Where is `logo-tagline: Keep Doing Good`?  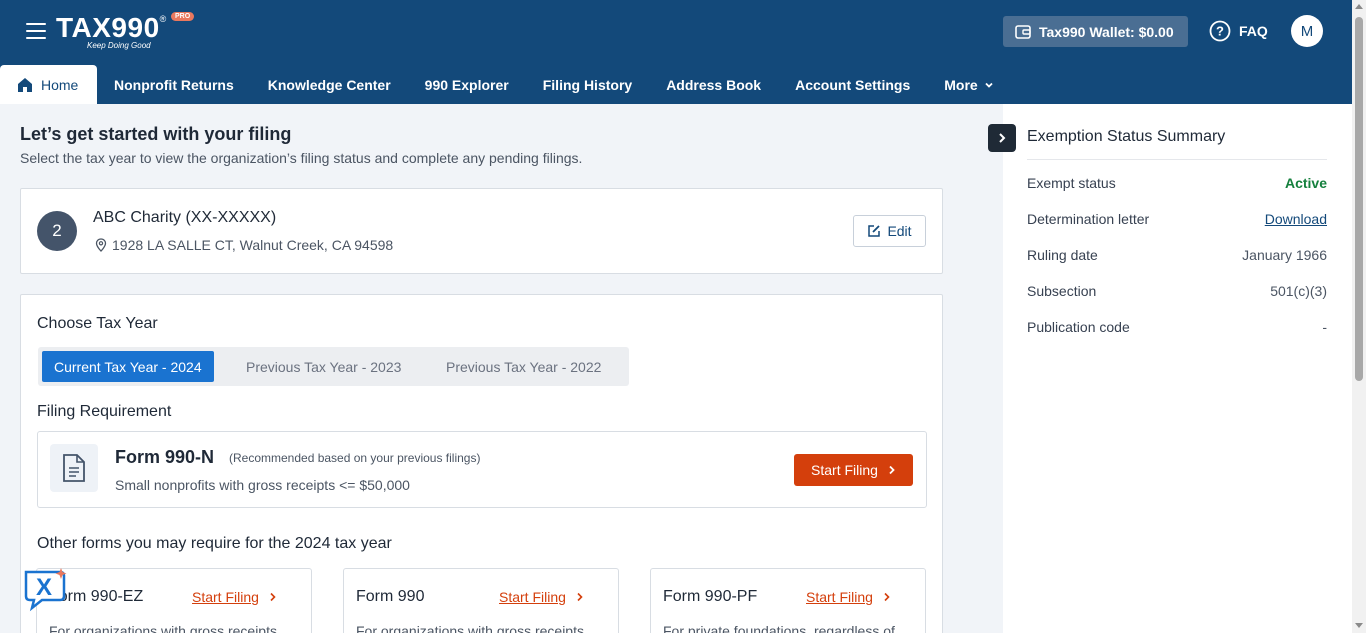 logo-tagline: Keep Doing Good is located at coordinates (119, 45).